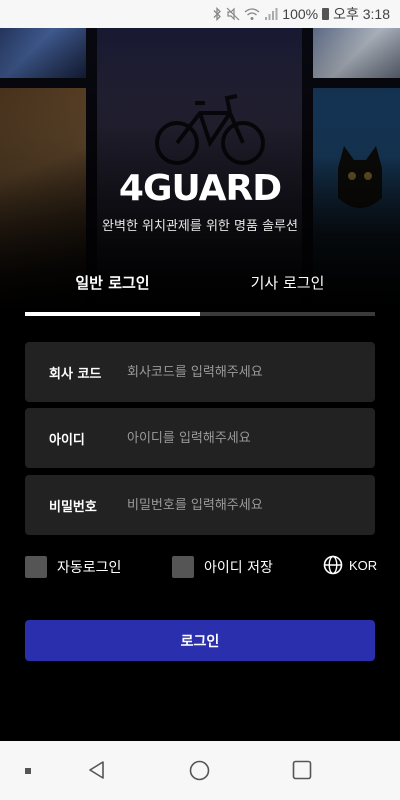 The width and height of the screenshot is (400, 800). What do you see at coordinates (300, 14) in the screenshot?
I see `battery-percent: 100%` at bounding box center [300, 14].